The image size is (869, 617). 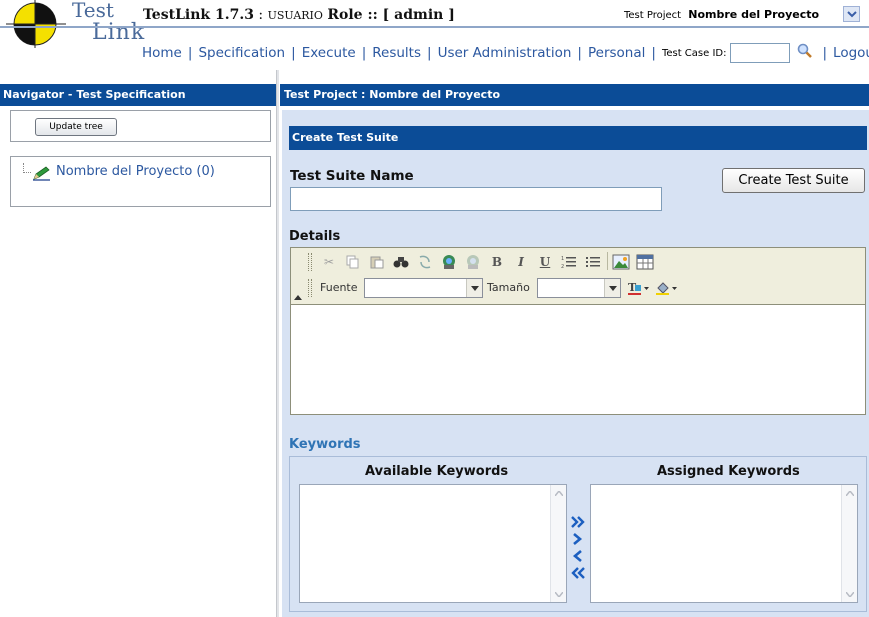 What do you see at coordinates (473, 262) in the screenshot?
I see `unlink-icon` at bounding box center [473, 262].